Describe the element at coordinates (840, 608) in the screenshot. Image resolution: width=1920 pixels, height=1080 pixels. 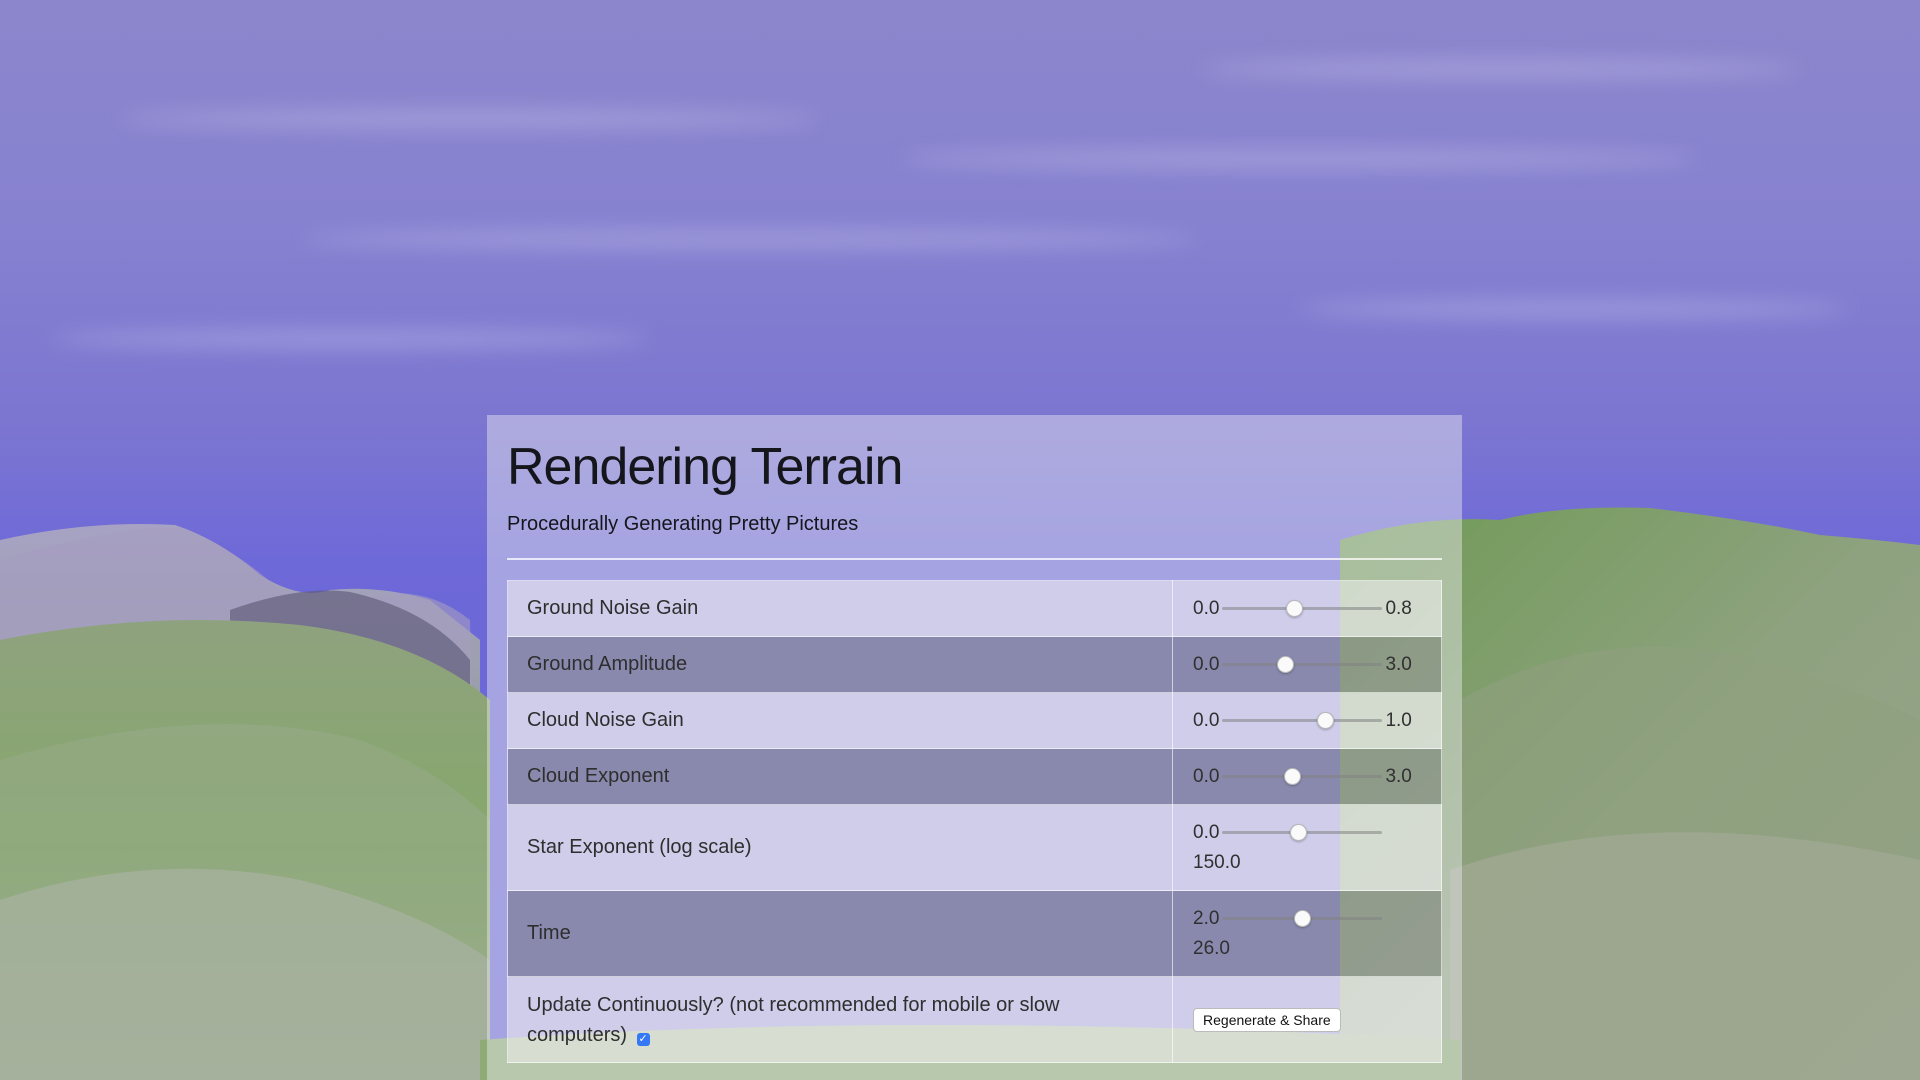
I see `control-label: Ground Noise Gain` at that location.